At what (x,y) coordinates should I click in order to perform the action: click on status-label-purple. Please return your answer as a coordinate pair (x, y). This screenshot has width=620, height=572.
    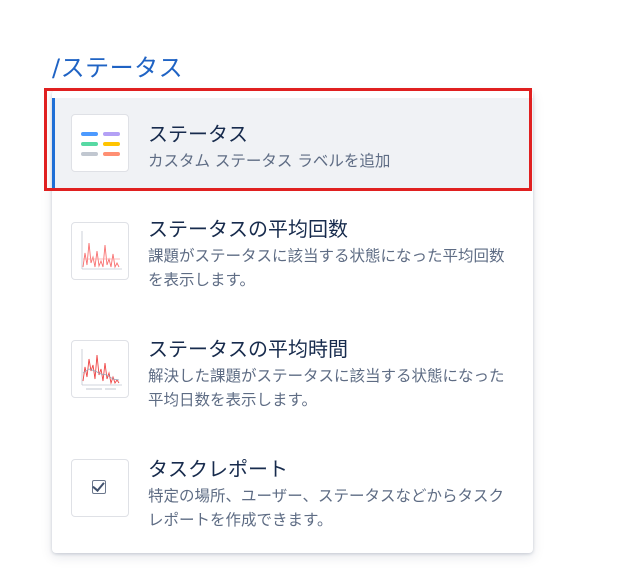
    Looking at the image, I should click on (111, 134).